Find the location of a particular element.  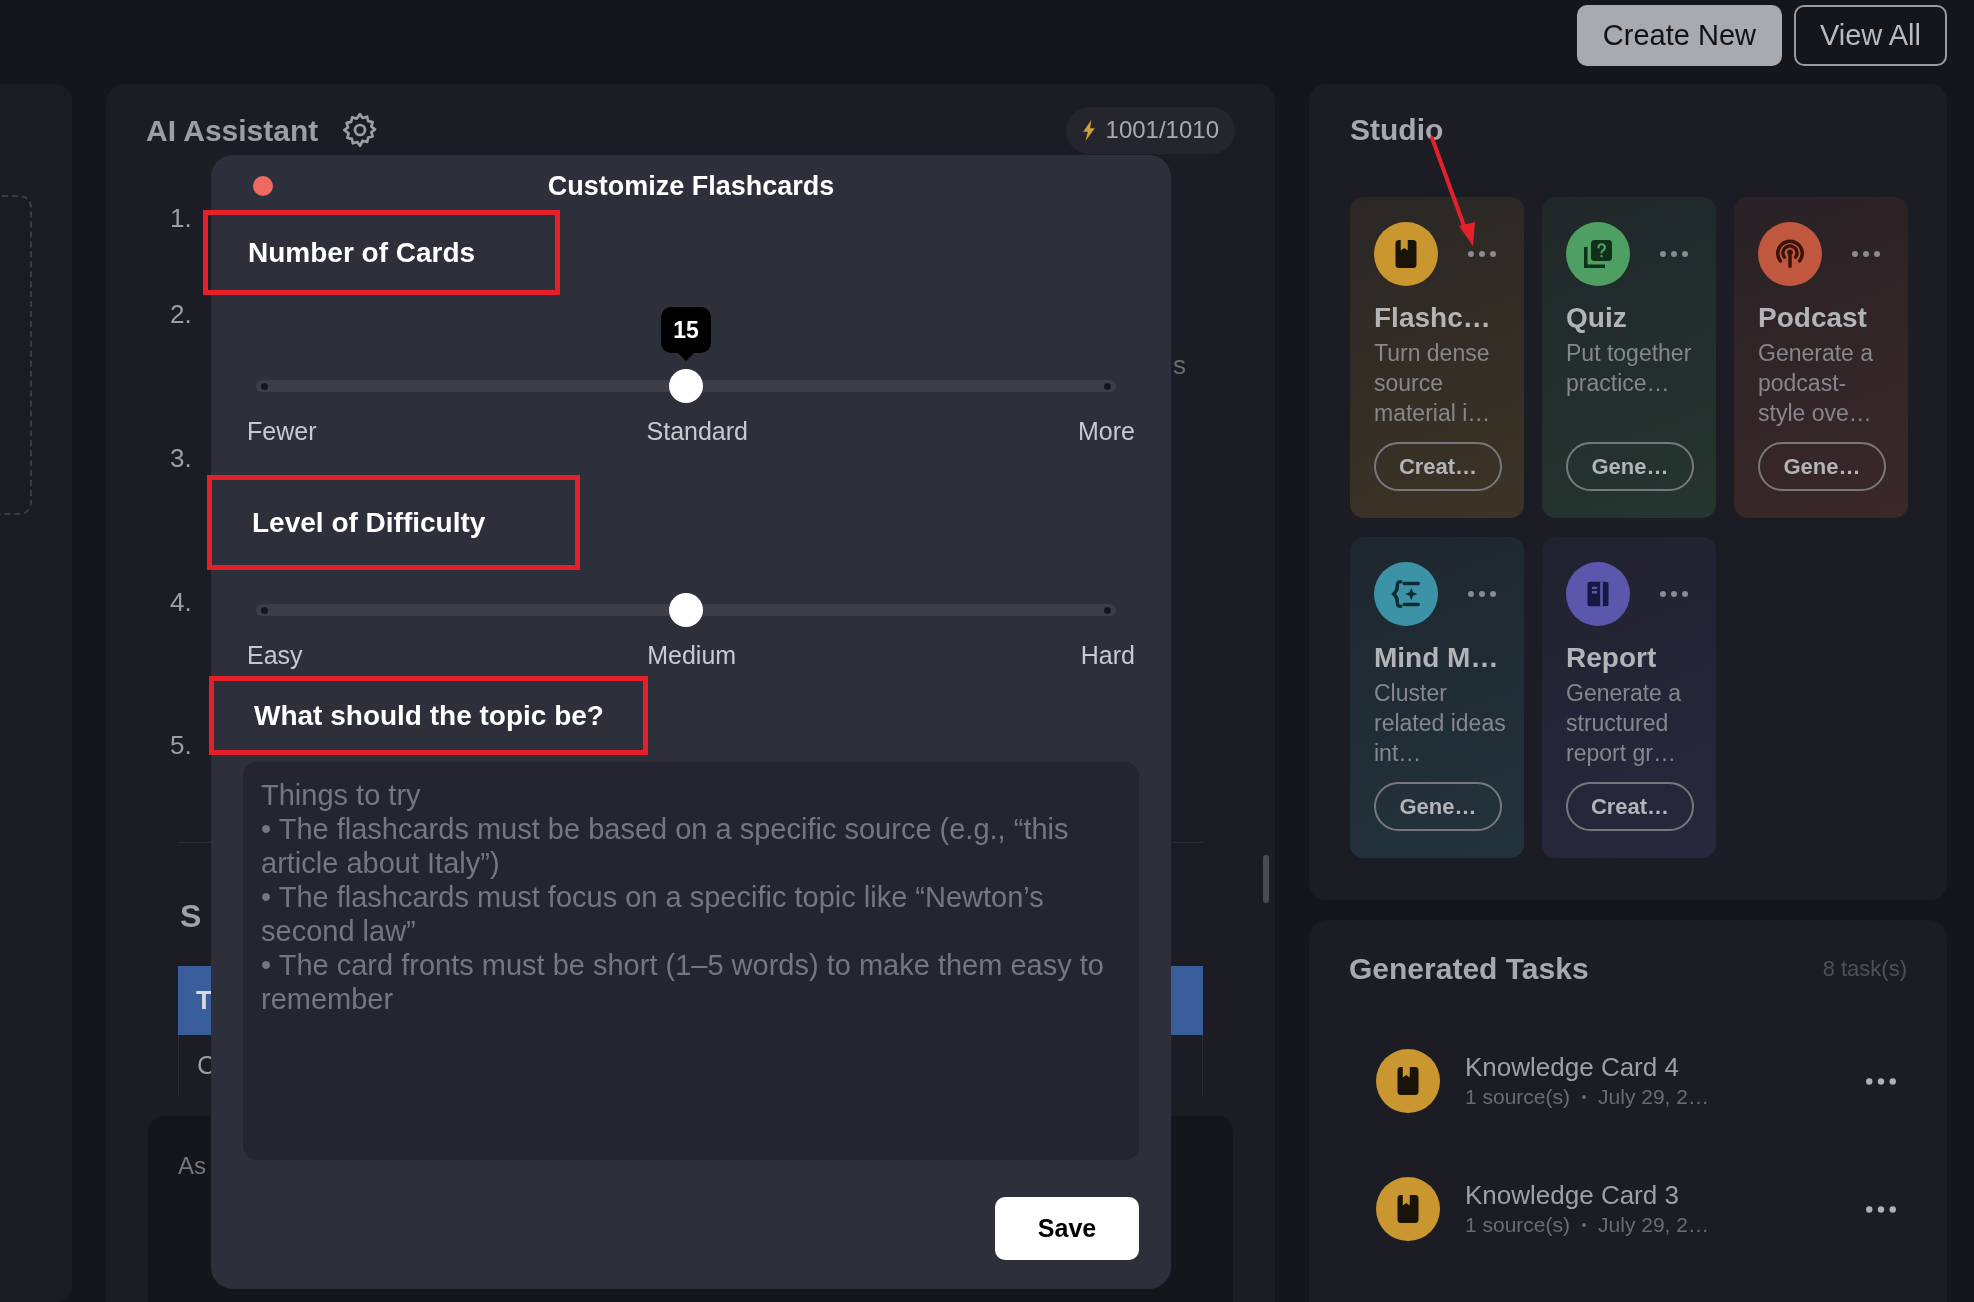

credits-count: 1001/1010 is located at coordinates (1162, 130).